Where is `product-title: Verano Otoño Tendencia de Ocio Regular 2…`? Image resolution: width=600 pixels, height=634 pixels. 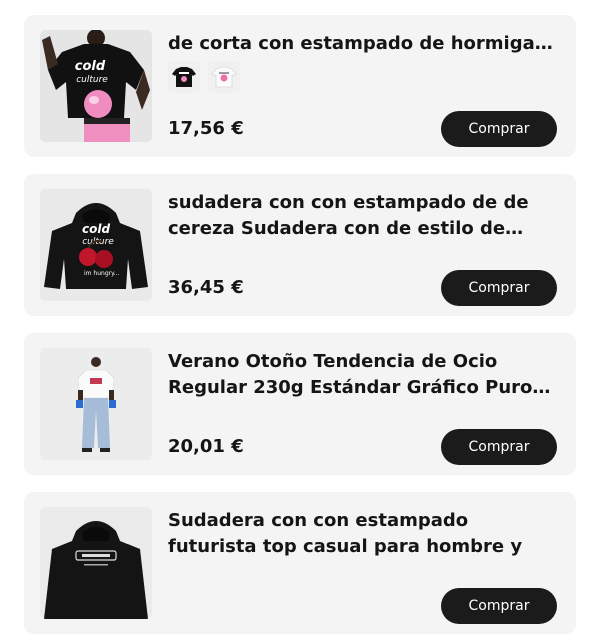
product-title: Verano Otoño Tendencia de Ocio Regular 2… is located at coordinates (362, 375).